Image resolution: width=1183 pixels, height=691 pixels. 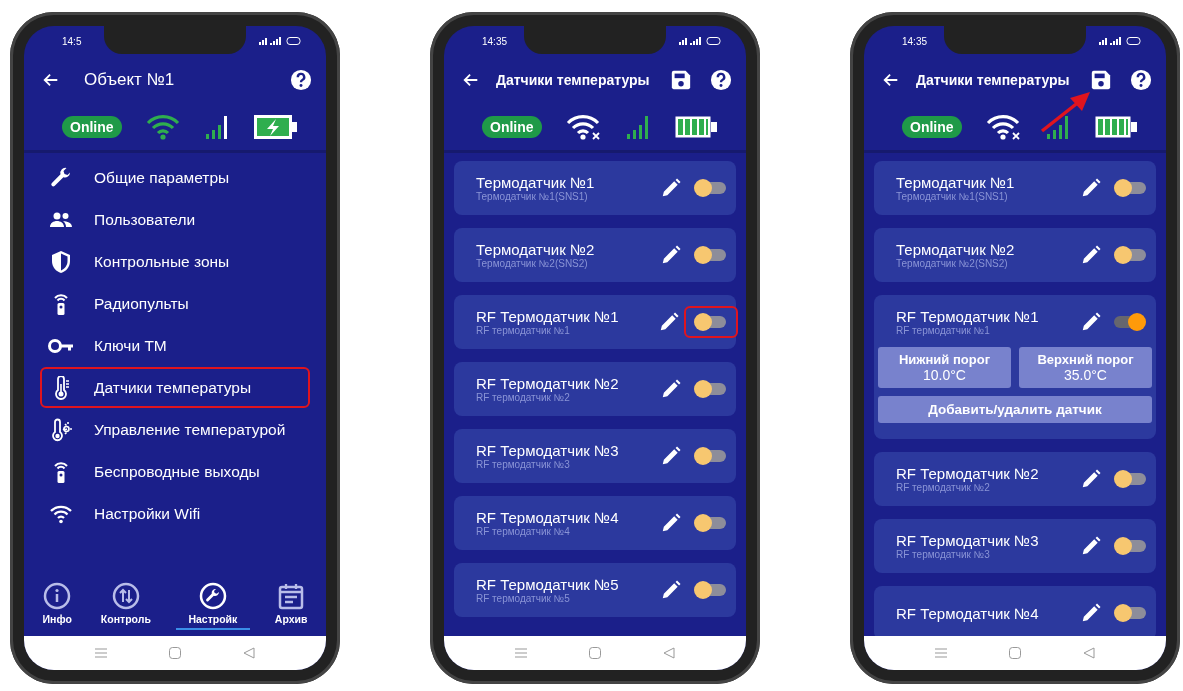 I want to click on threshold-button: Верхний порог 35.0°C, so click(x=1085, y=367).